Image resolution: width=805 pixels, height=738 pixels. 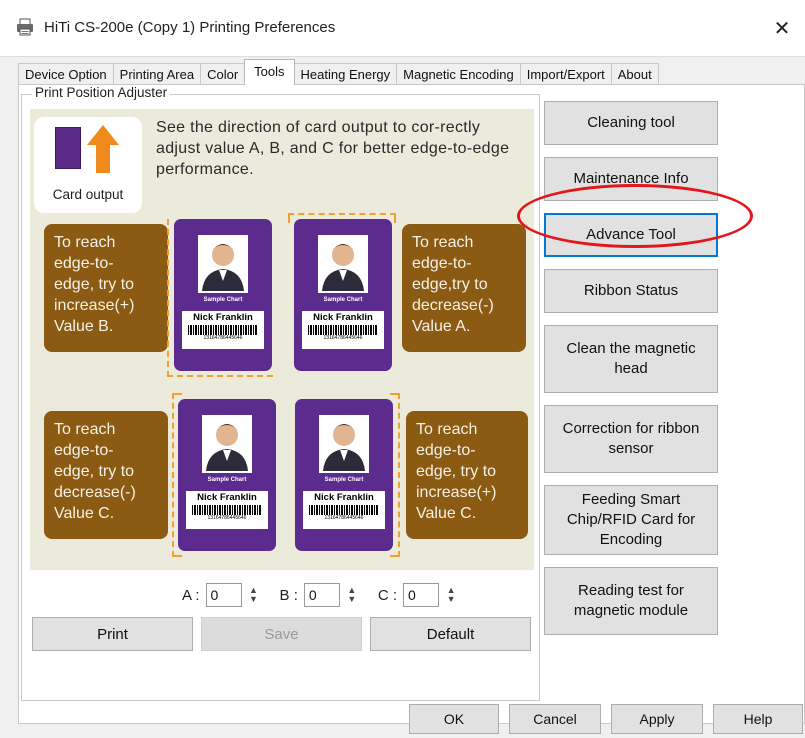 I want to click on dashed-guide-right, so click(x=395, y=475).